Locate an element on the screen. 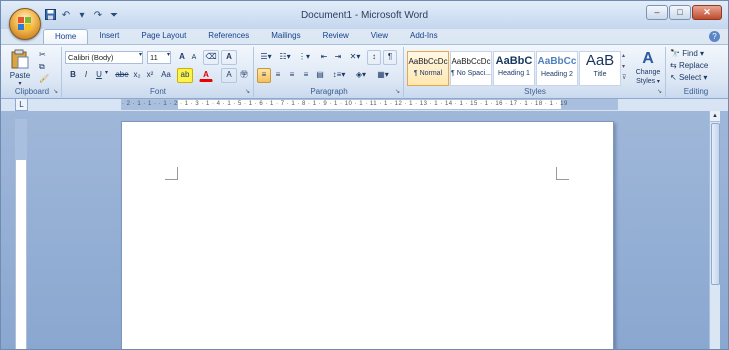 Image resolution: width=729 pixels, height=350 pixels. bullets-icon: ☰▾ is located at coordinates (266, 57).